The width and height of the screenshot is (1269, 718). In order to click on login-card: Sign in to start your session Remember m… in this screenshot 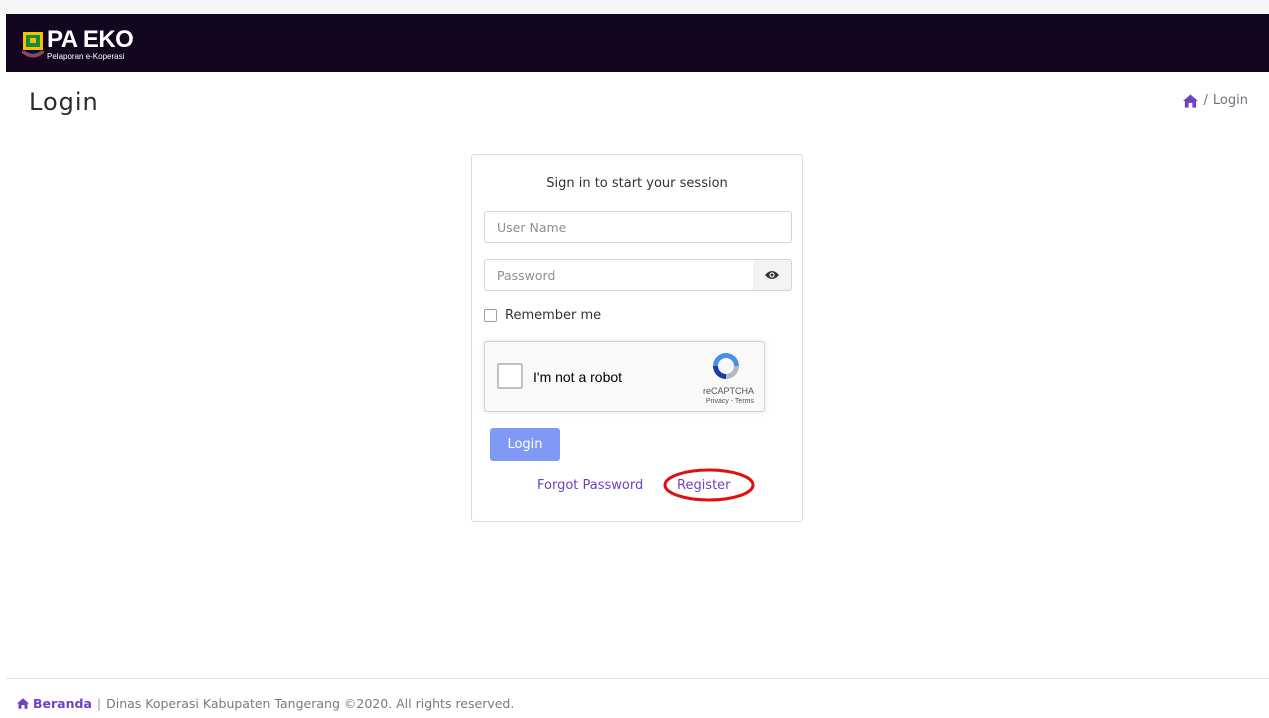, I will do `click(637, 338)`.